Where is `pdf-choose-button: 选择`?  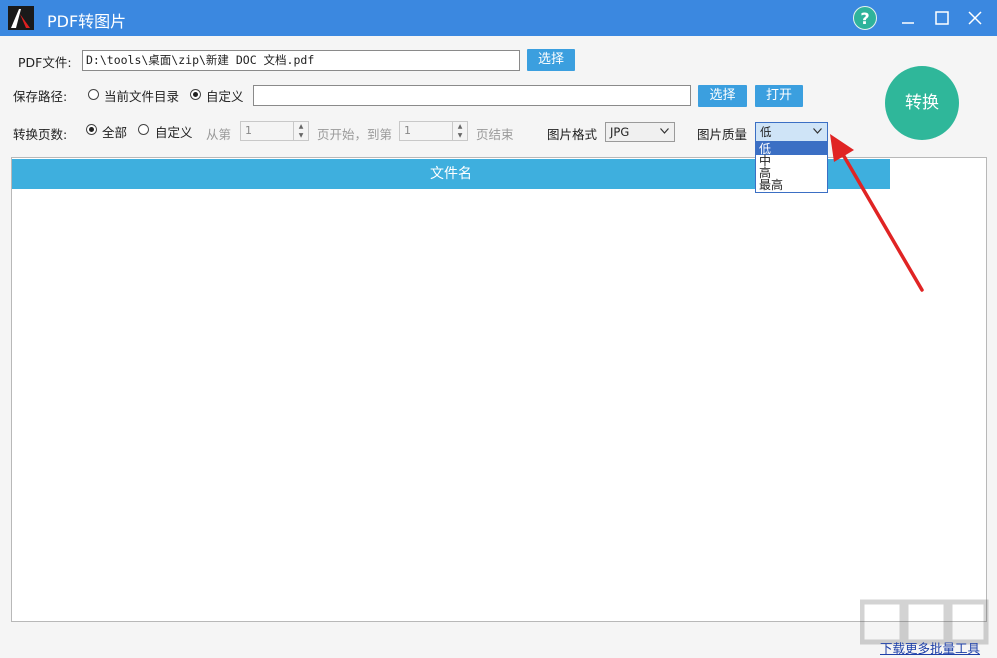
pdf-choose-button: 选择 is located at coordinates (551, 60).